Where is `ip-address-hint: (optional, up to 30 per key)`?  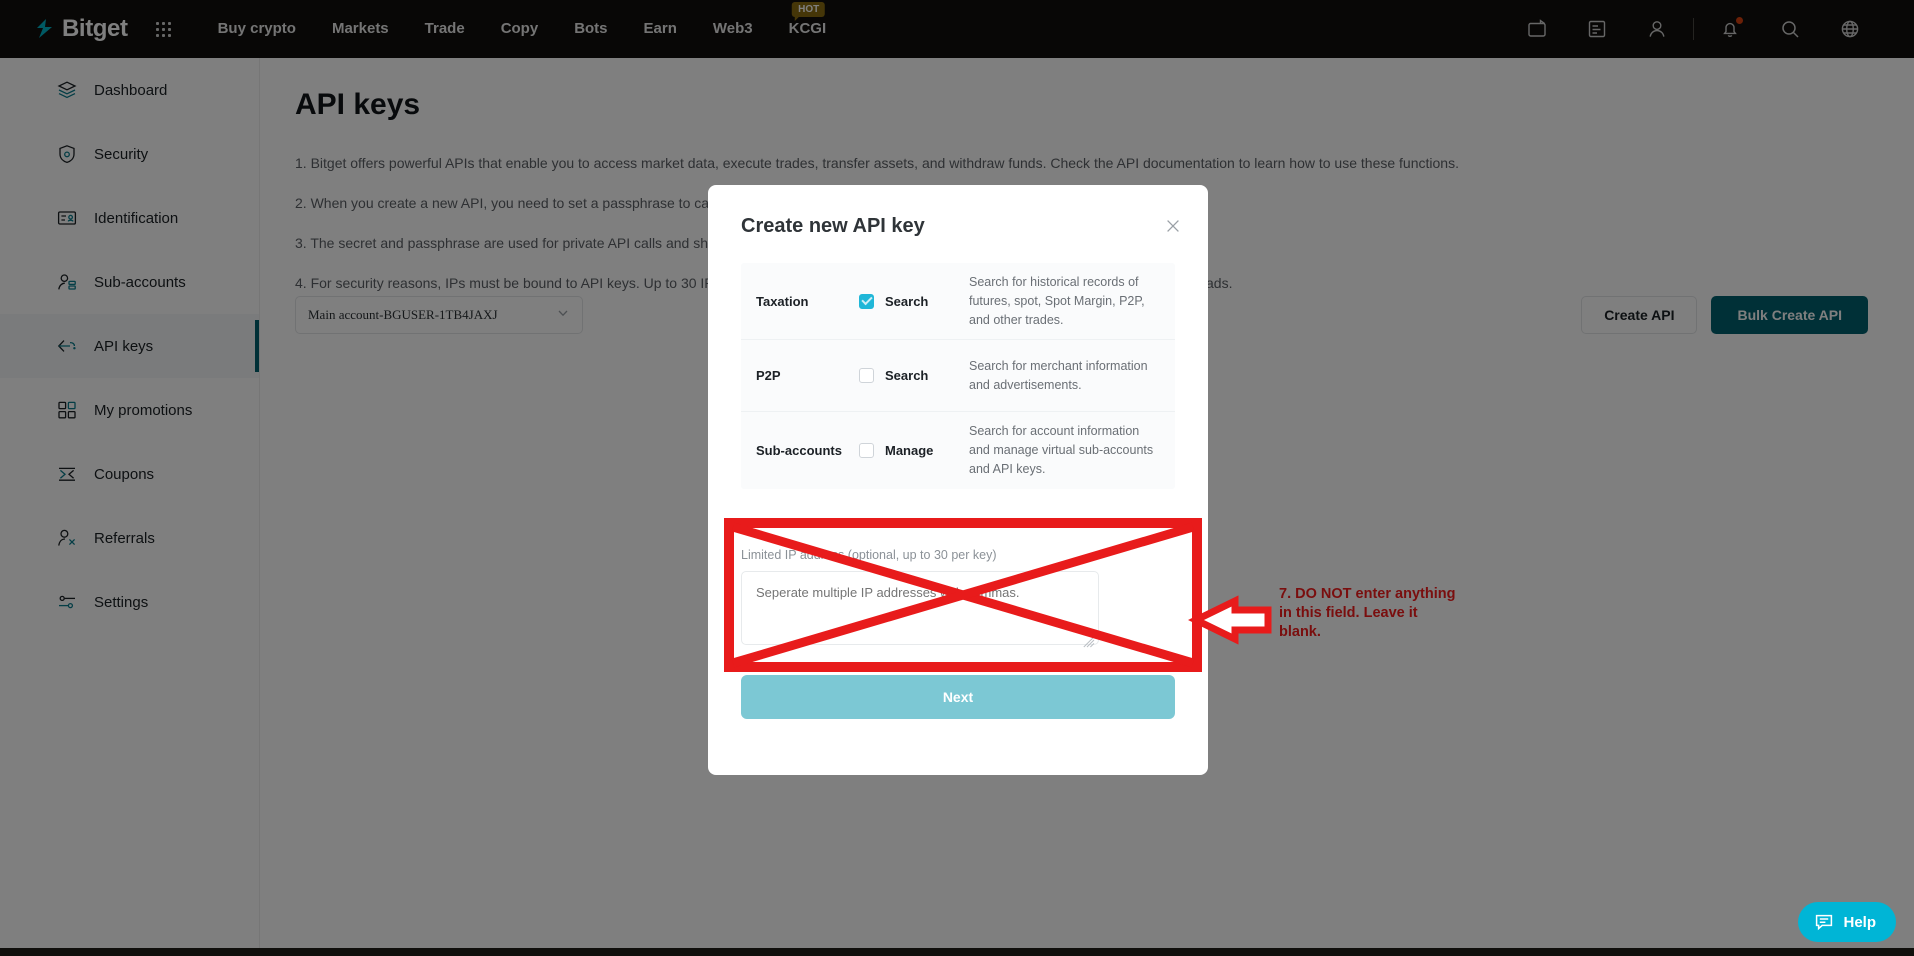 ip-address-hint: (optional, up to 30 per key) is located at coordinates (922, 555).